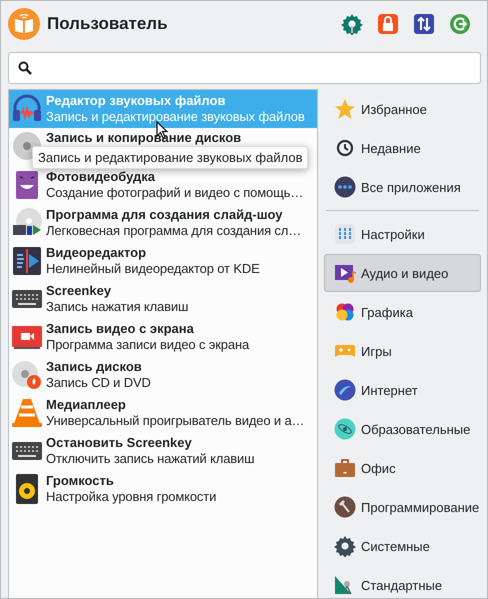  I want to click on app-description: Запись CD и DVD, so click(98, 383).